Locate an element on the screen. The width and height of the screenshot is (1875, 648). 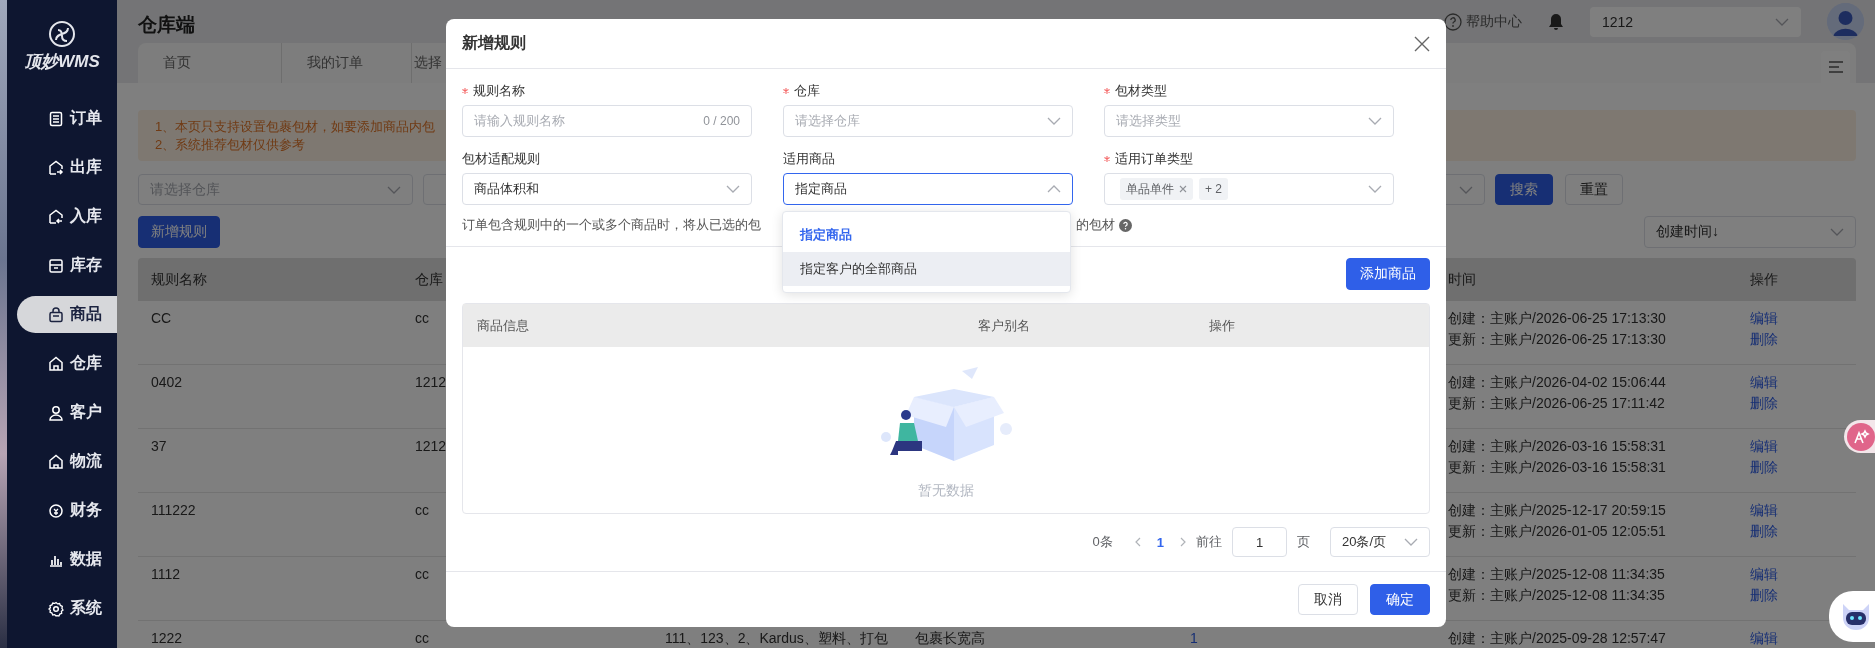
page-unit: 页 is located at coordinates (1303, 542).